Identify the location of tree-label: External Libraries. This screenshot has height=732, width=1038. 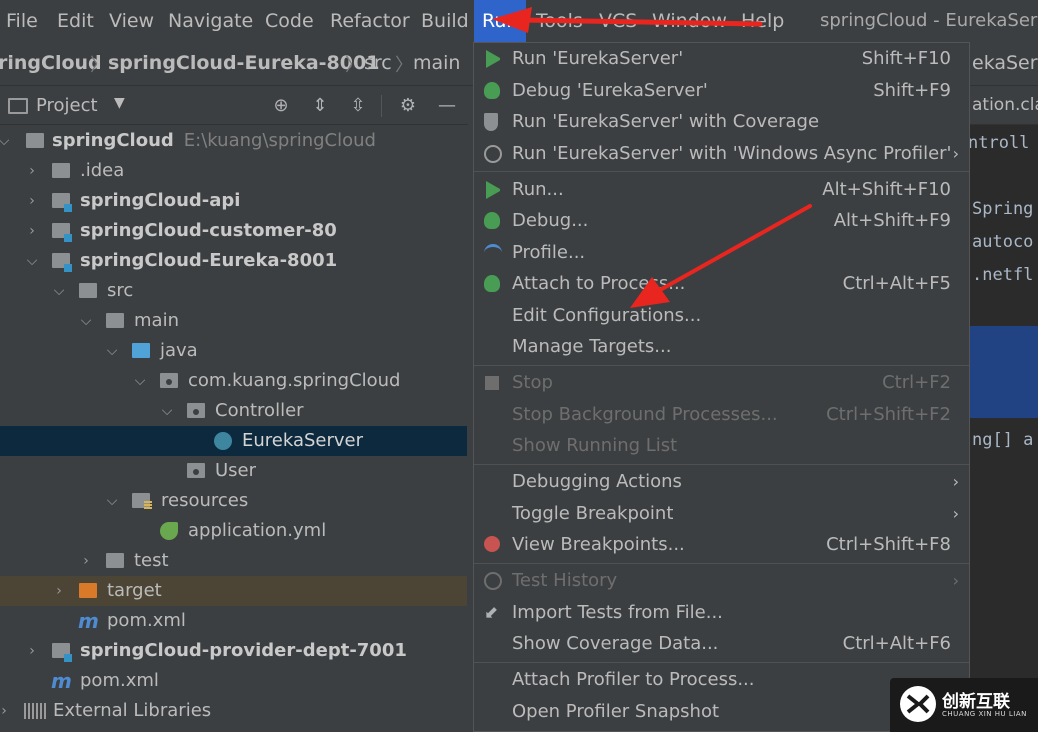
(132, 710).